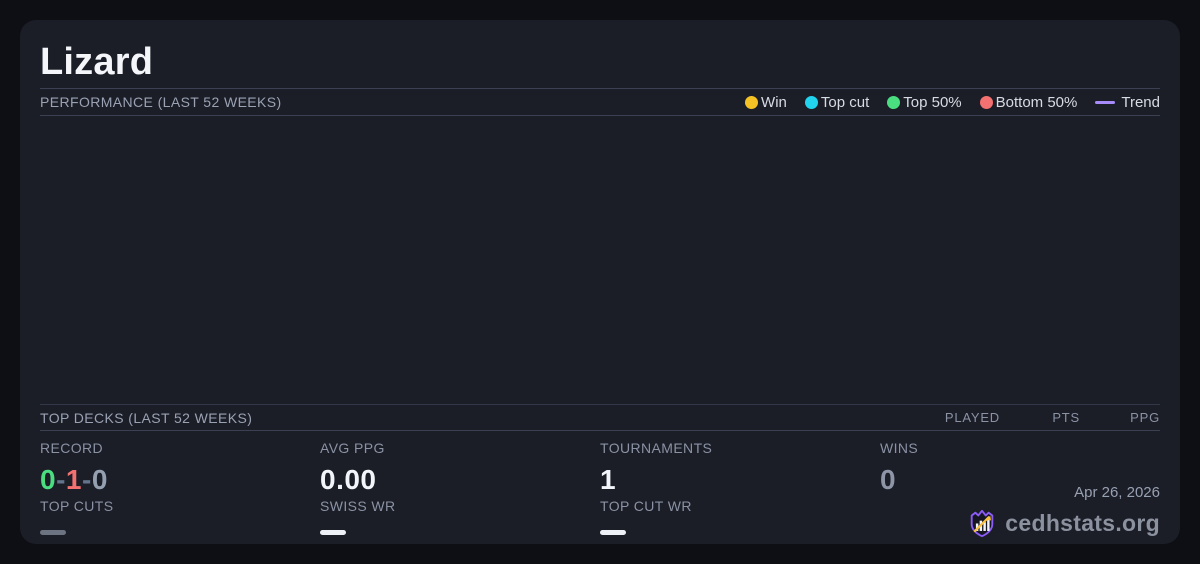  What do you see at coordinates (1117, 492) in the screenshot?
I see `footer-date: Apr 26, 2026` at bounding box center [1117, 492].